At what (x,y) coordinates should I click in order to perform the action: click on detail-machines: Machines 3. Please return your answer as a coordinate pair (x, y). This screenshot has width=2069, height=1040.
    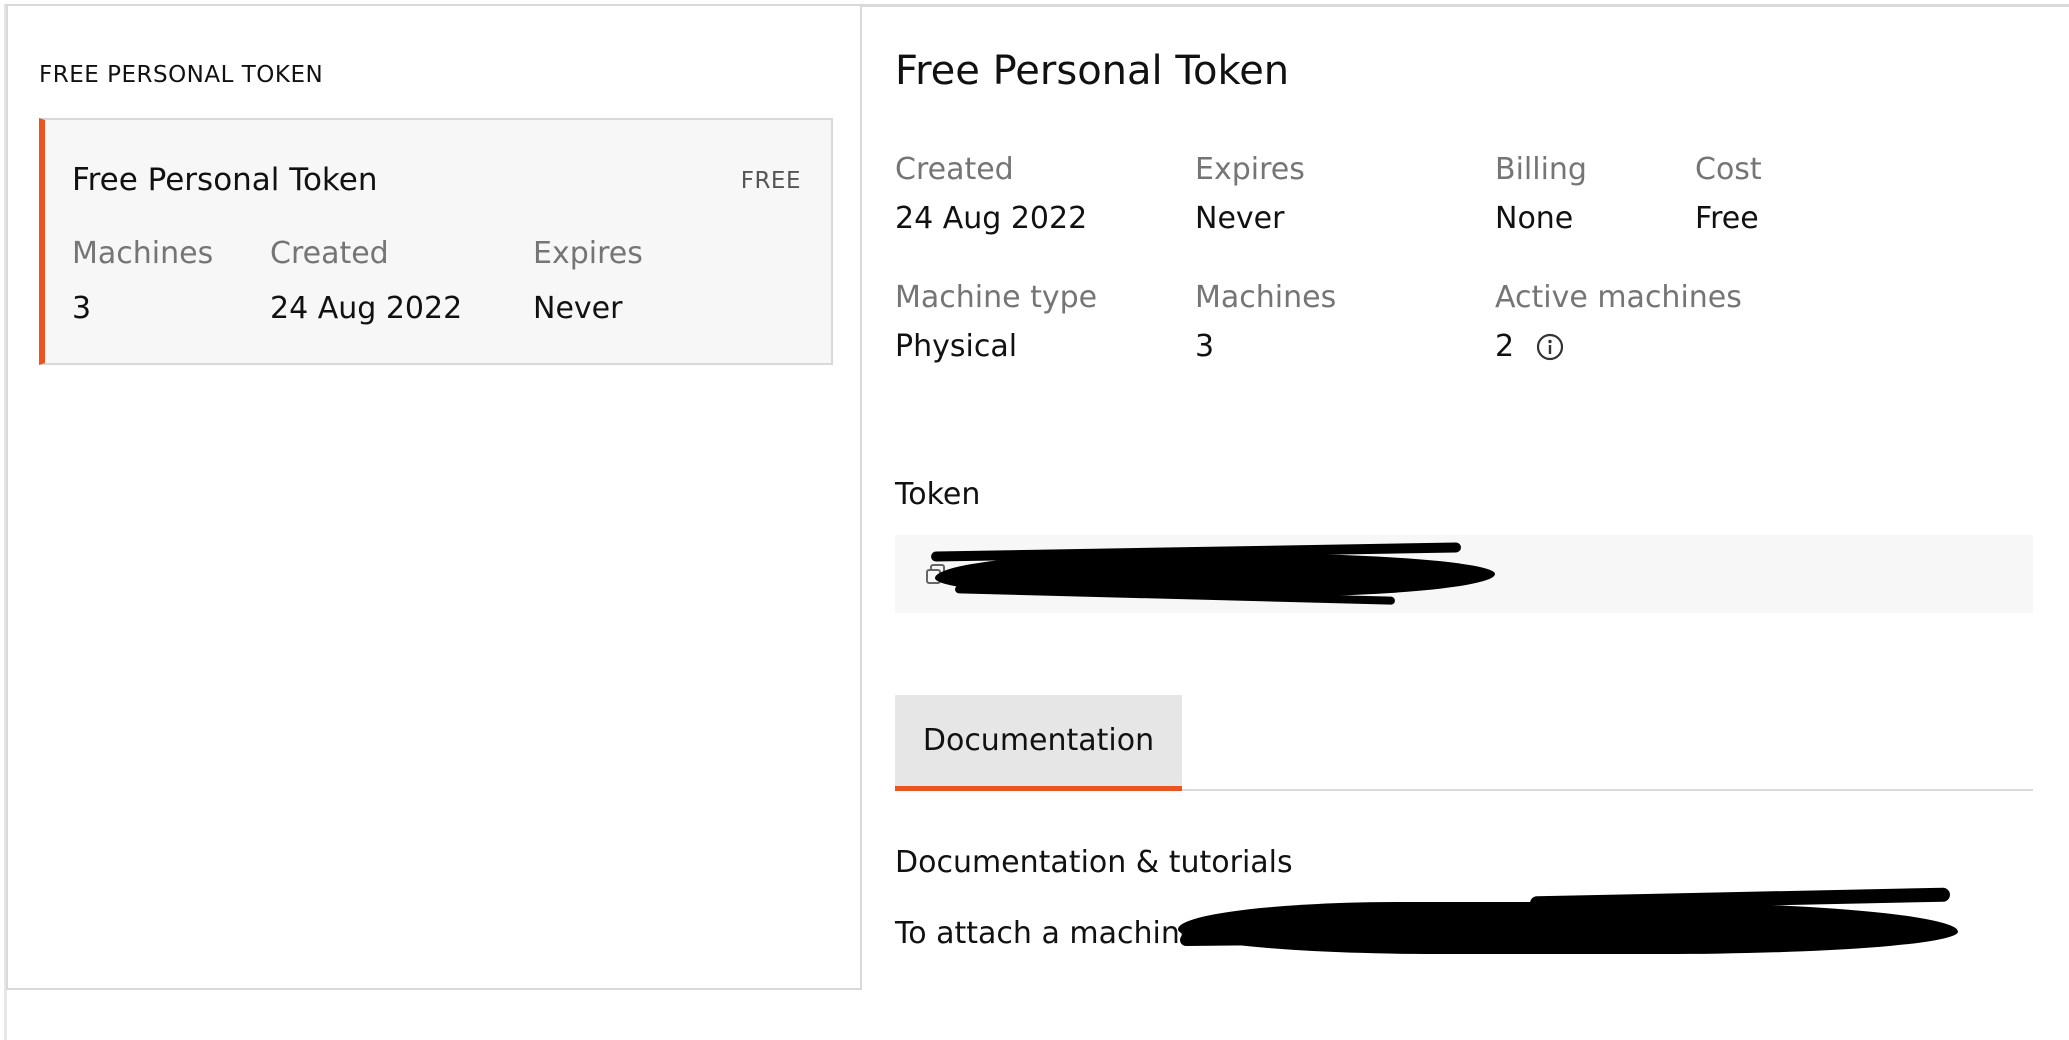
    Looking at the image, I should click on (1265, 322).